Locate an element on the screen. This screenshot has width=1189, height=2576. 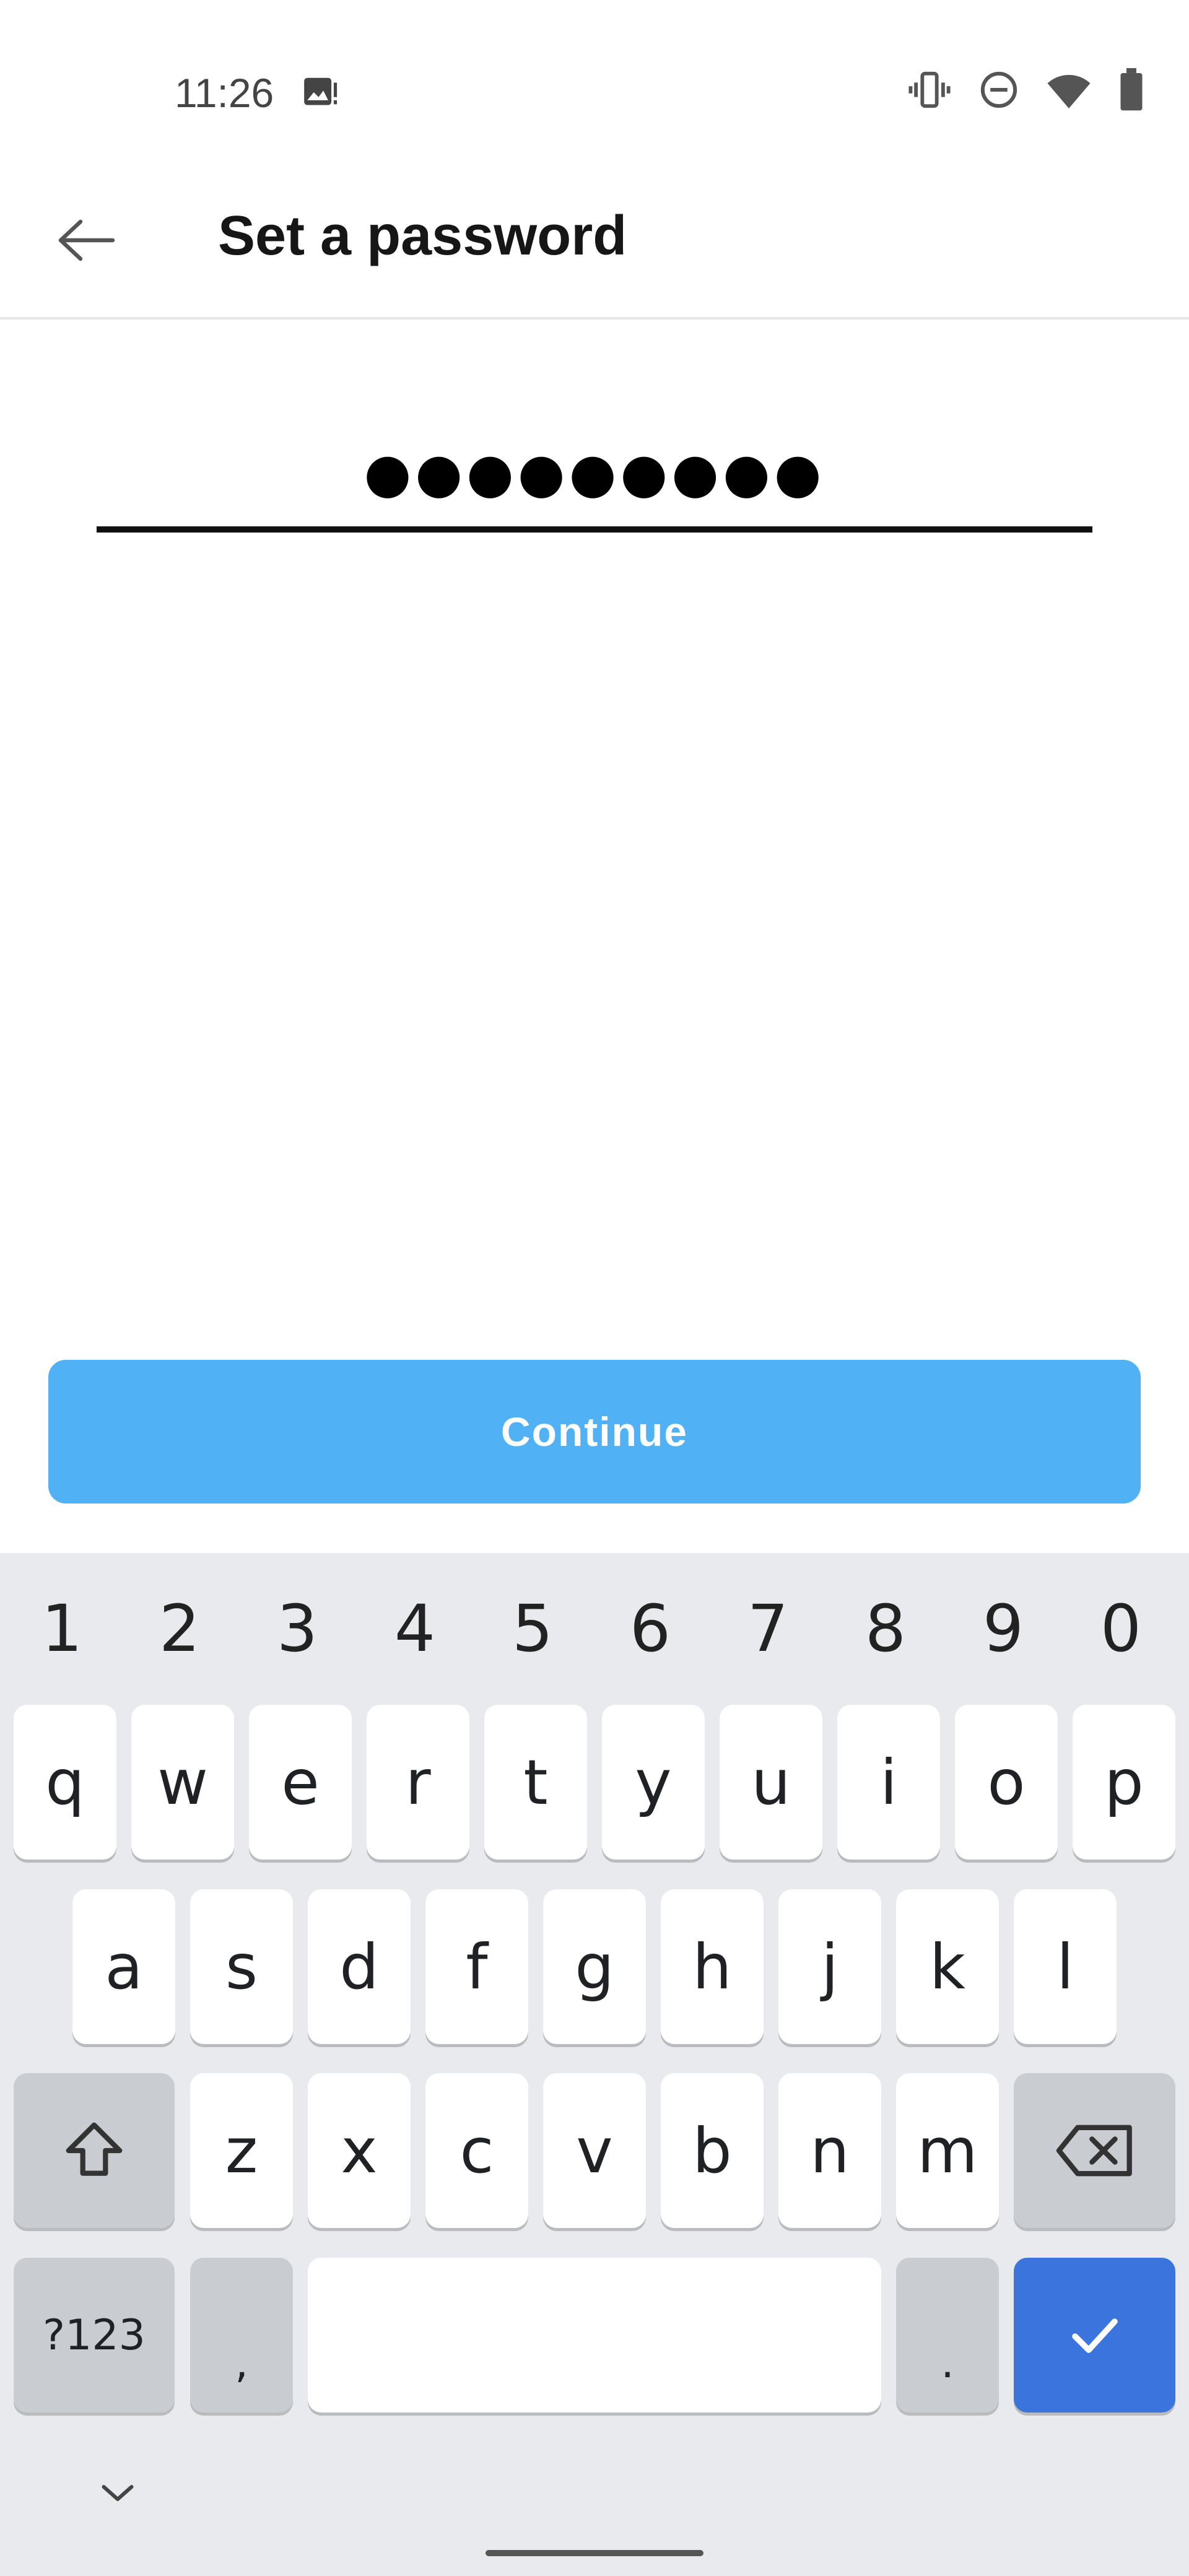
key-1: 1 is located at coordinates (62, 1628).